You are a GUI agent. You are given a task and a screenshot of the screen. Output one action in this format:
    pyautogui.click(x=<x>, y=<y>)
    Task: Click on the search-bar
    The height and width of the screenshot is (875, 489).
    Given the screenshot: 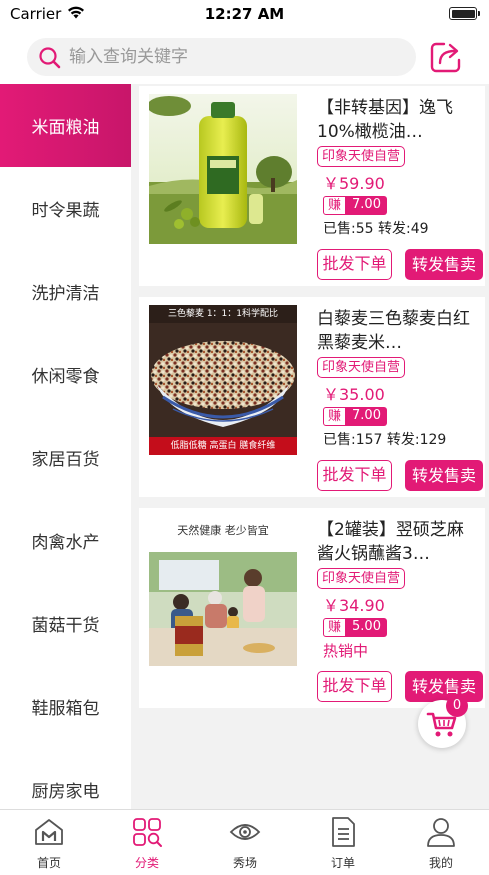 What is the action you would take?
    pyautogui.click(x=221, y=57)
    